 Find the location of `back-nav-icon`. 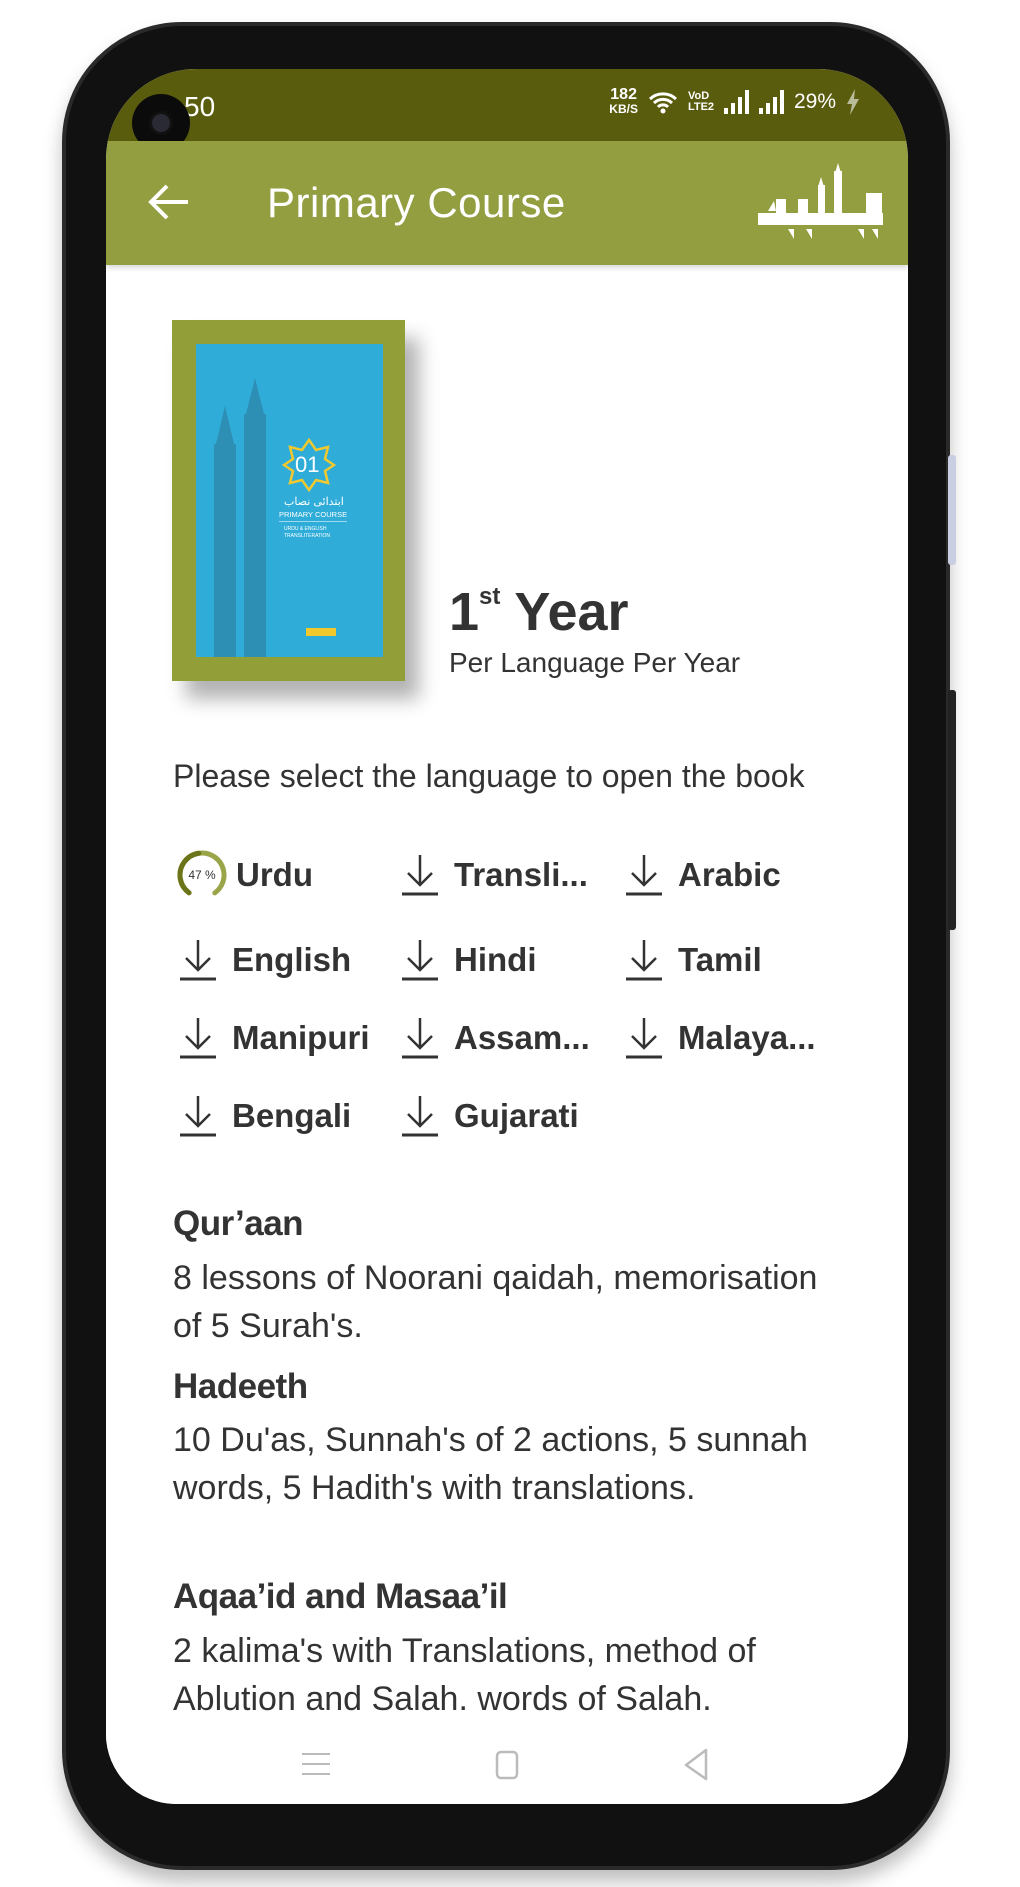

back-nav-icon is located at coordinates (698, 1764).